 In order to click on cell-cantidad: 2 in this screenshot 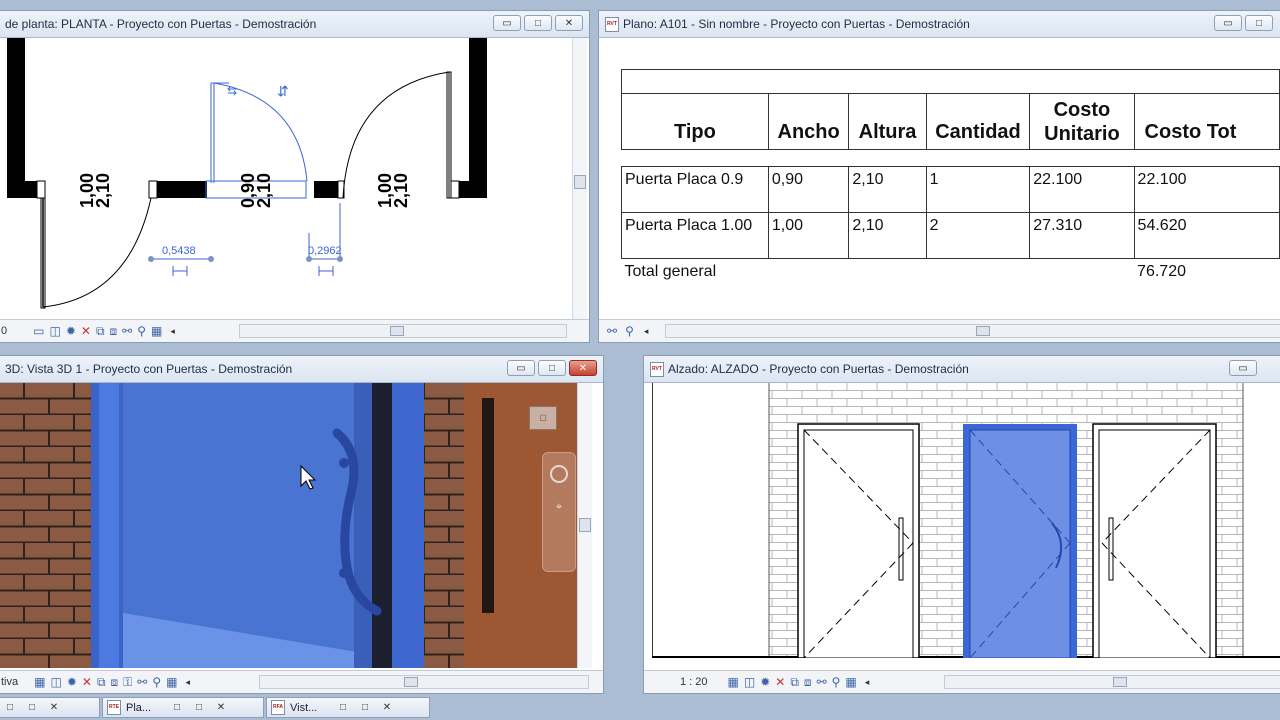, I will do `click(978, 235)`.